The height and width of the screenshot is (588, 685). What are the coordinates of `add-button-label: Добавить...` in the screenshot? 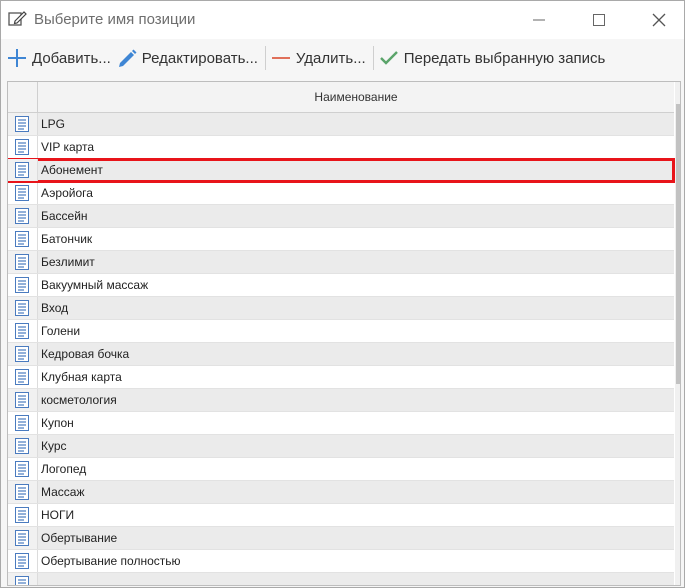 It's located at (71, 58).